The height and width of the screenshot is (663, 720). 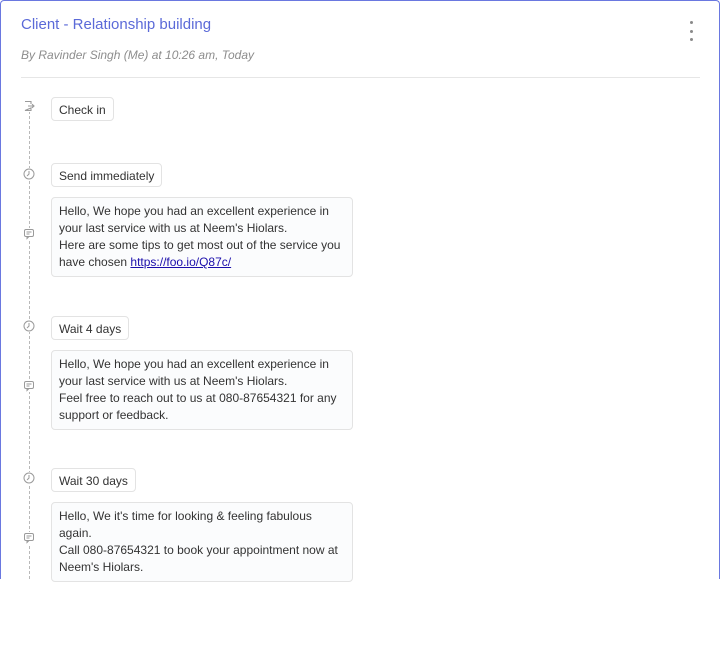 I want to click on message-link: https://foo.io/Q87c/, so click(x=180, y=262).